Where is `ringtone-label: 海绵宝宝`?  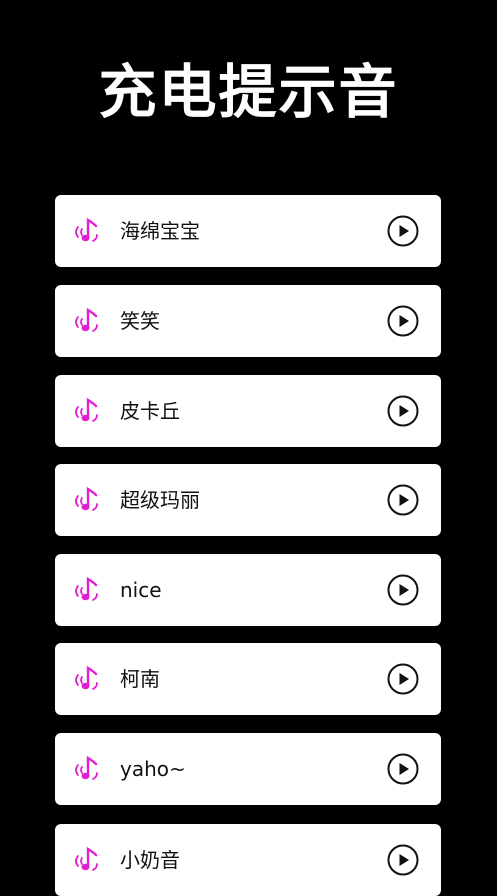 ringtone-label: 海绵宝宝 is located at coordinates (160, 231).